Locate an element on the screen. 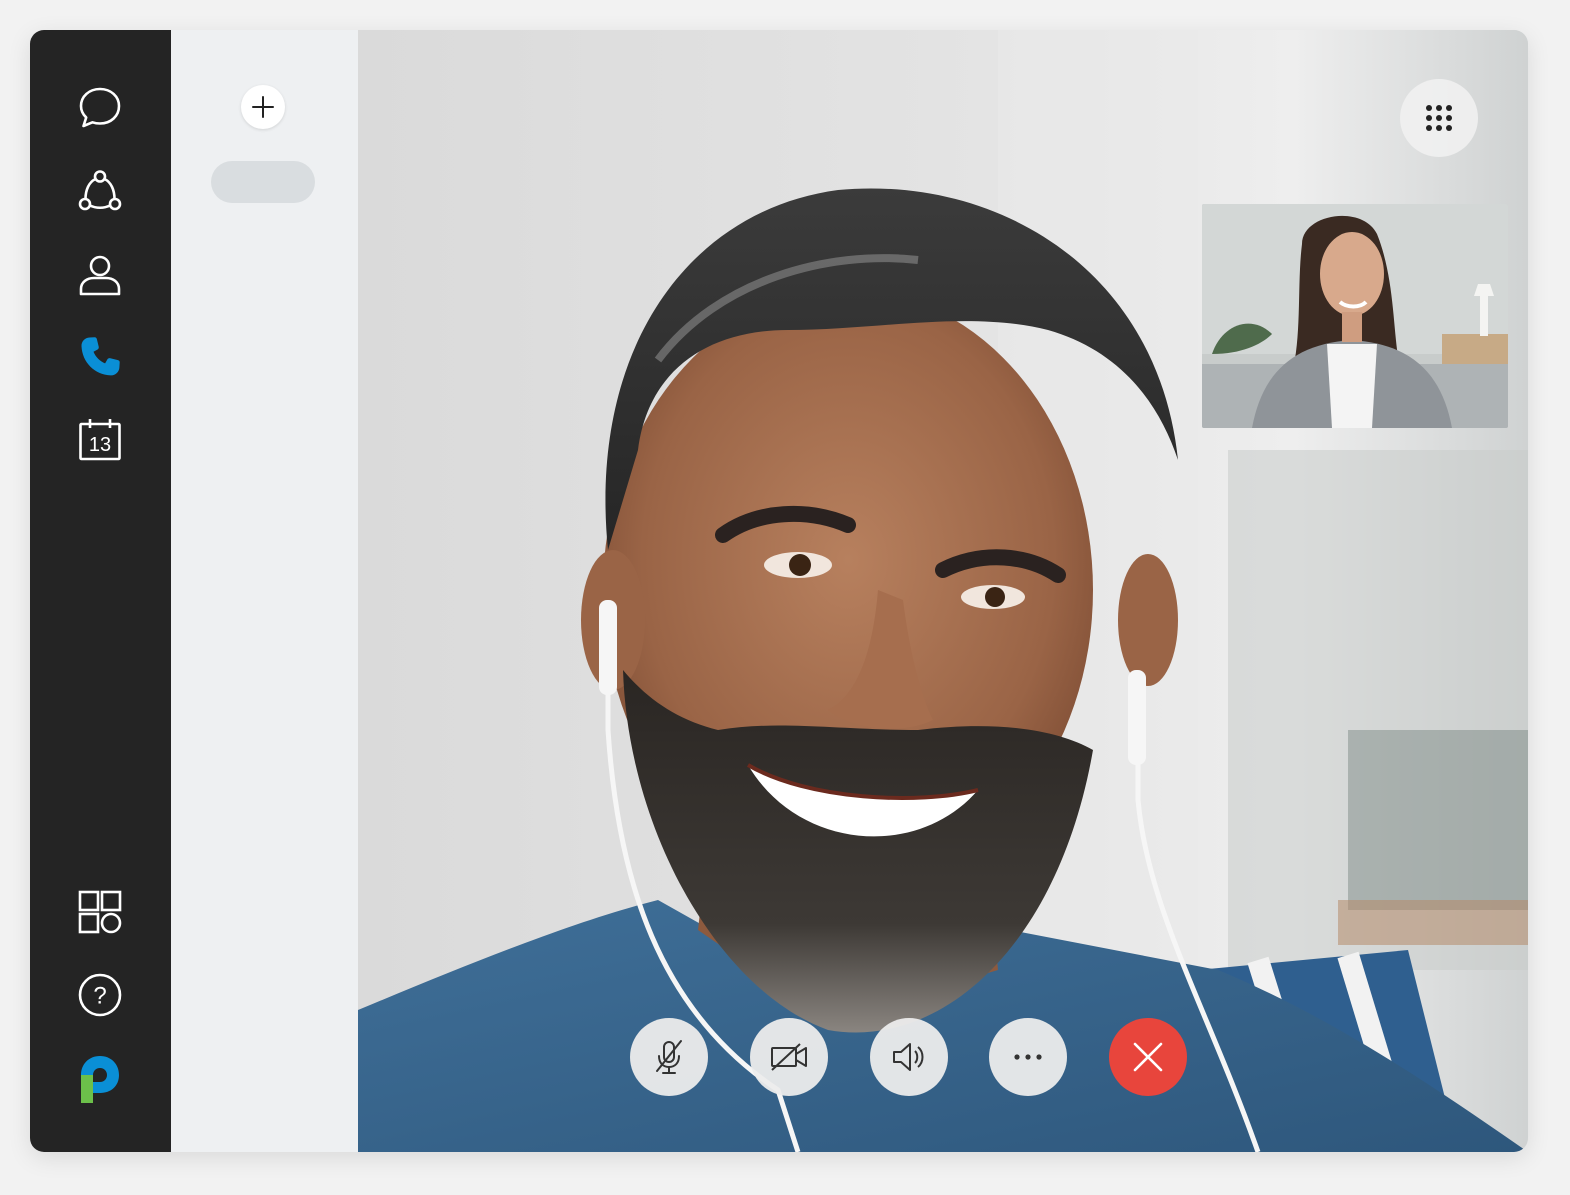 Image resolution: width=1570 pixels, height=1195 pixels. help-icon: ? is located at coordinates (100, 995).